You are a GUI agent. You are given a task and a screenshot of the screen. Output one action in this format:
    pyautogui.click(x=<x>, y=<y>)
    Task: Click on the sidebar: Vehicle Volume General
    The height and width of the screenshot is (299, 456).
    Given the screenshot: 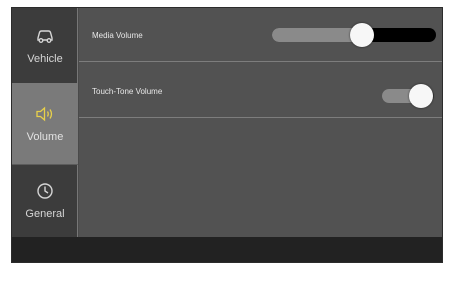 What is the action you would take?
    pyautogui.click(x=45, y=122)
    